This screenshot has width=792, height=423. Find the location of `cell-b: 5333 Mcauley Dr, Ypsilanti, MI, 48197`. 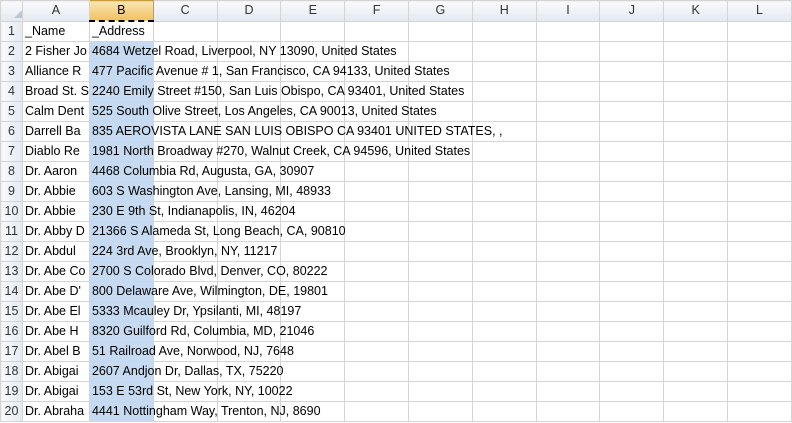

cell-b: 5333 Mcauley Dr, Ypsilanti, MI, 48197 is located at coordinates (194, 311).